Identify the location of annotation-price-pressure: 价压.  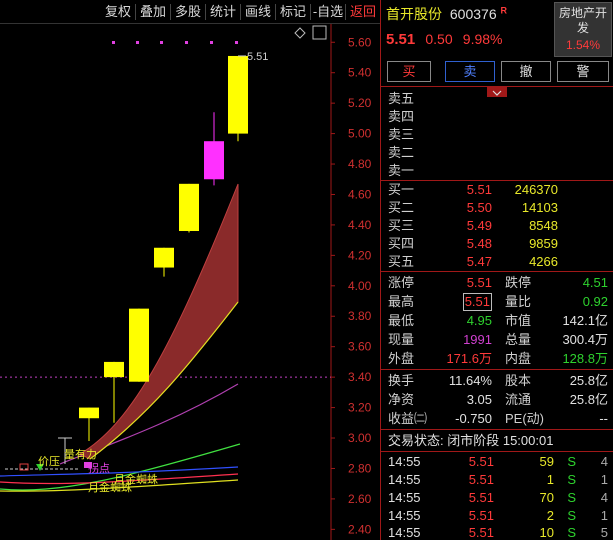
(49, 461).